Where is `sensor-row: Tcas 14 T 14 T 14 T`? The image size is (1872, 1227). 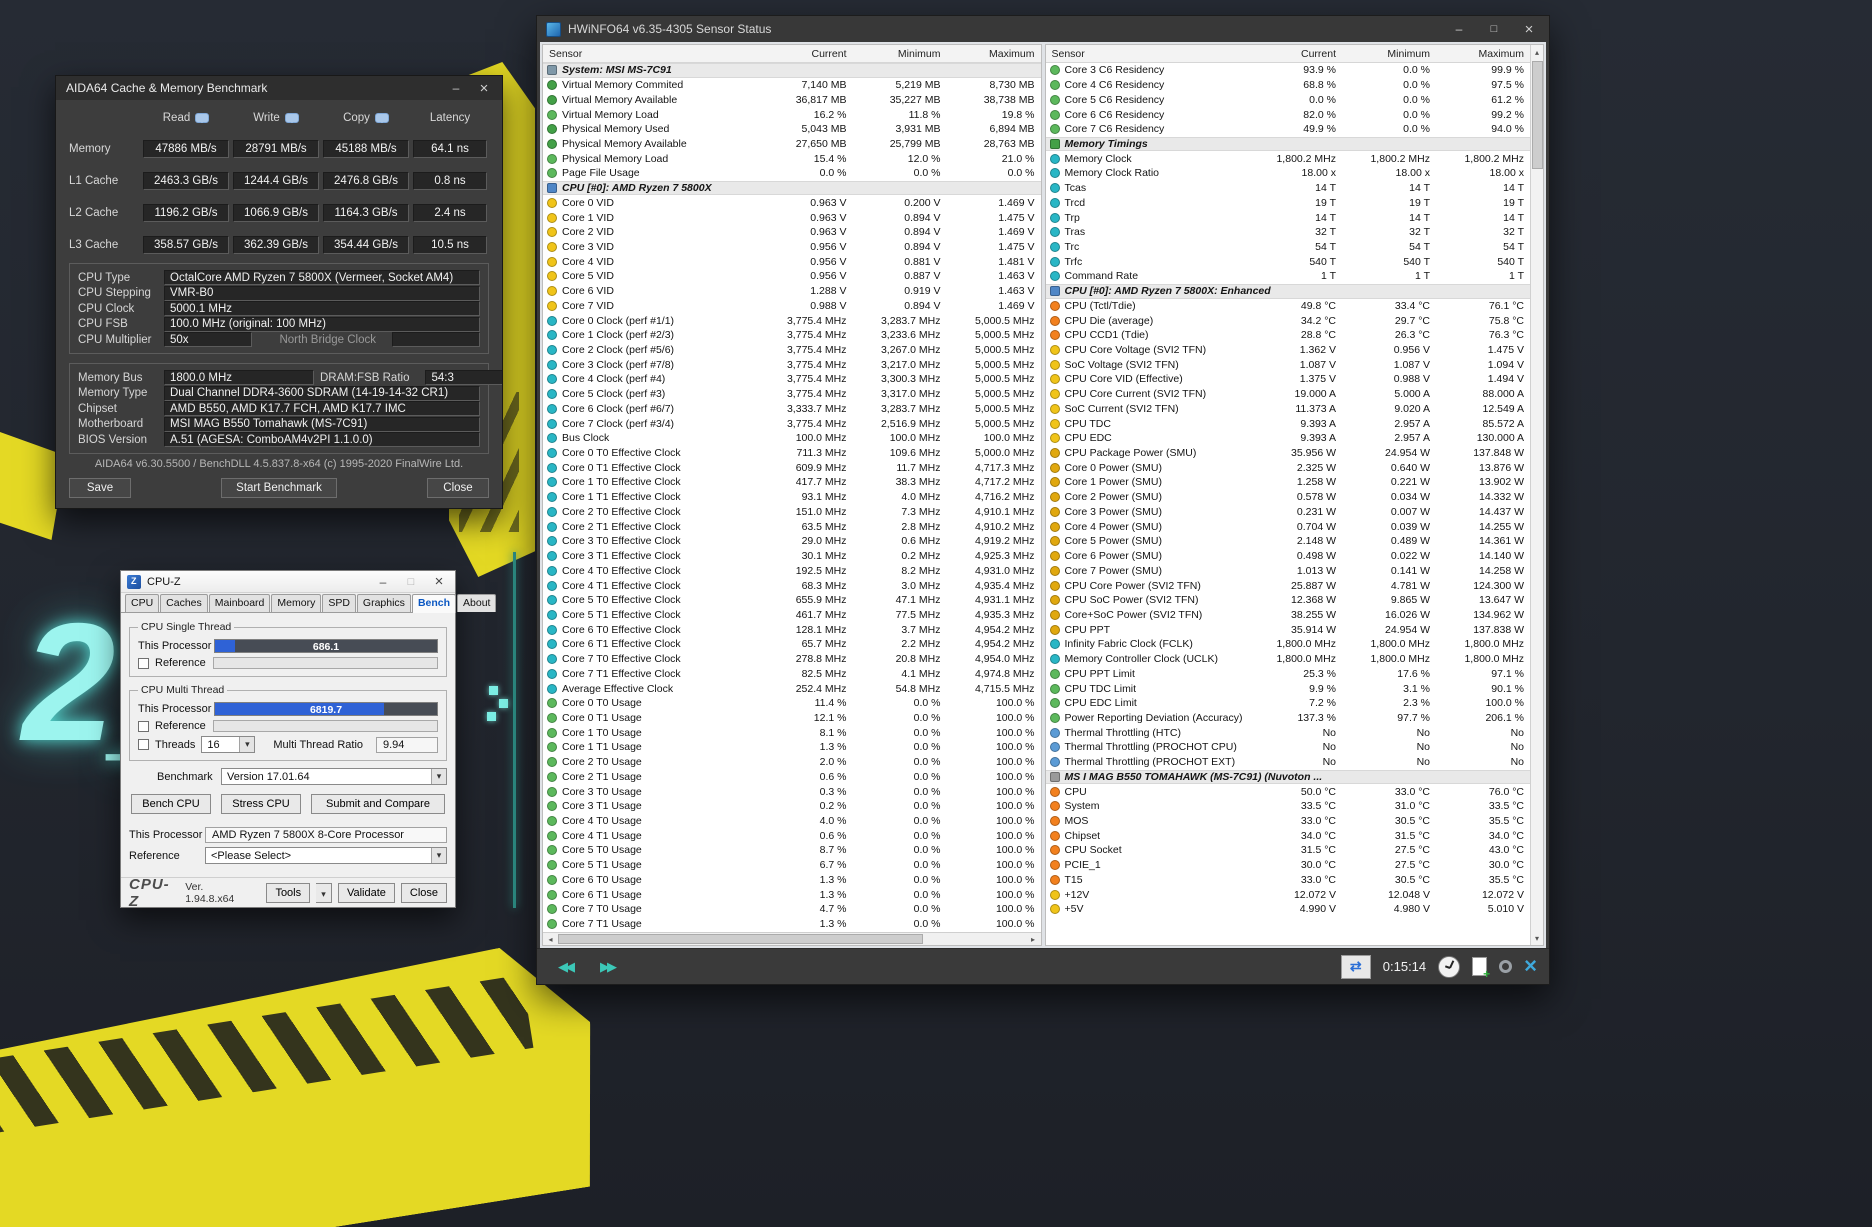 sensor-row: Tcas 14 T 14 T 14 T is located at coordinates (1288, 188).